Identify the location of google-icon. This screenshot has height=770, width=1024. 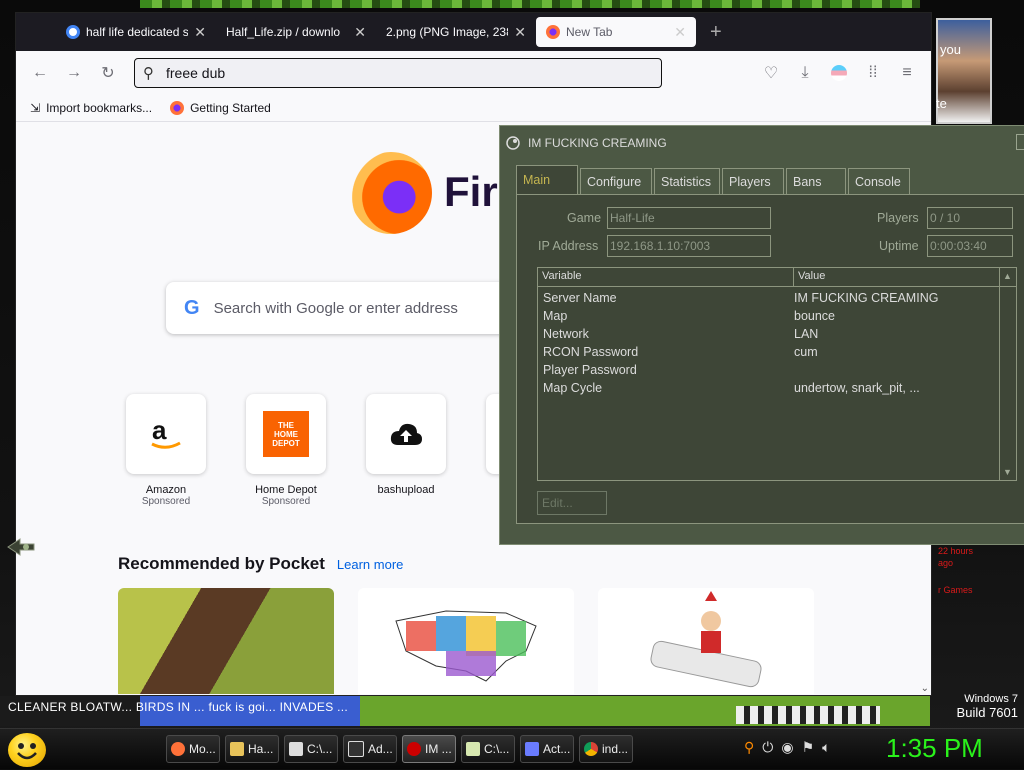
(73, 32).